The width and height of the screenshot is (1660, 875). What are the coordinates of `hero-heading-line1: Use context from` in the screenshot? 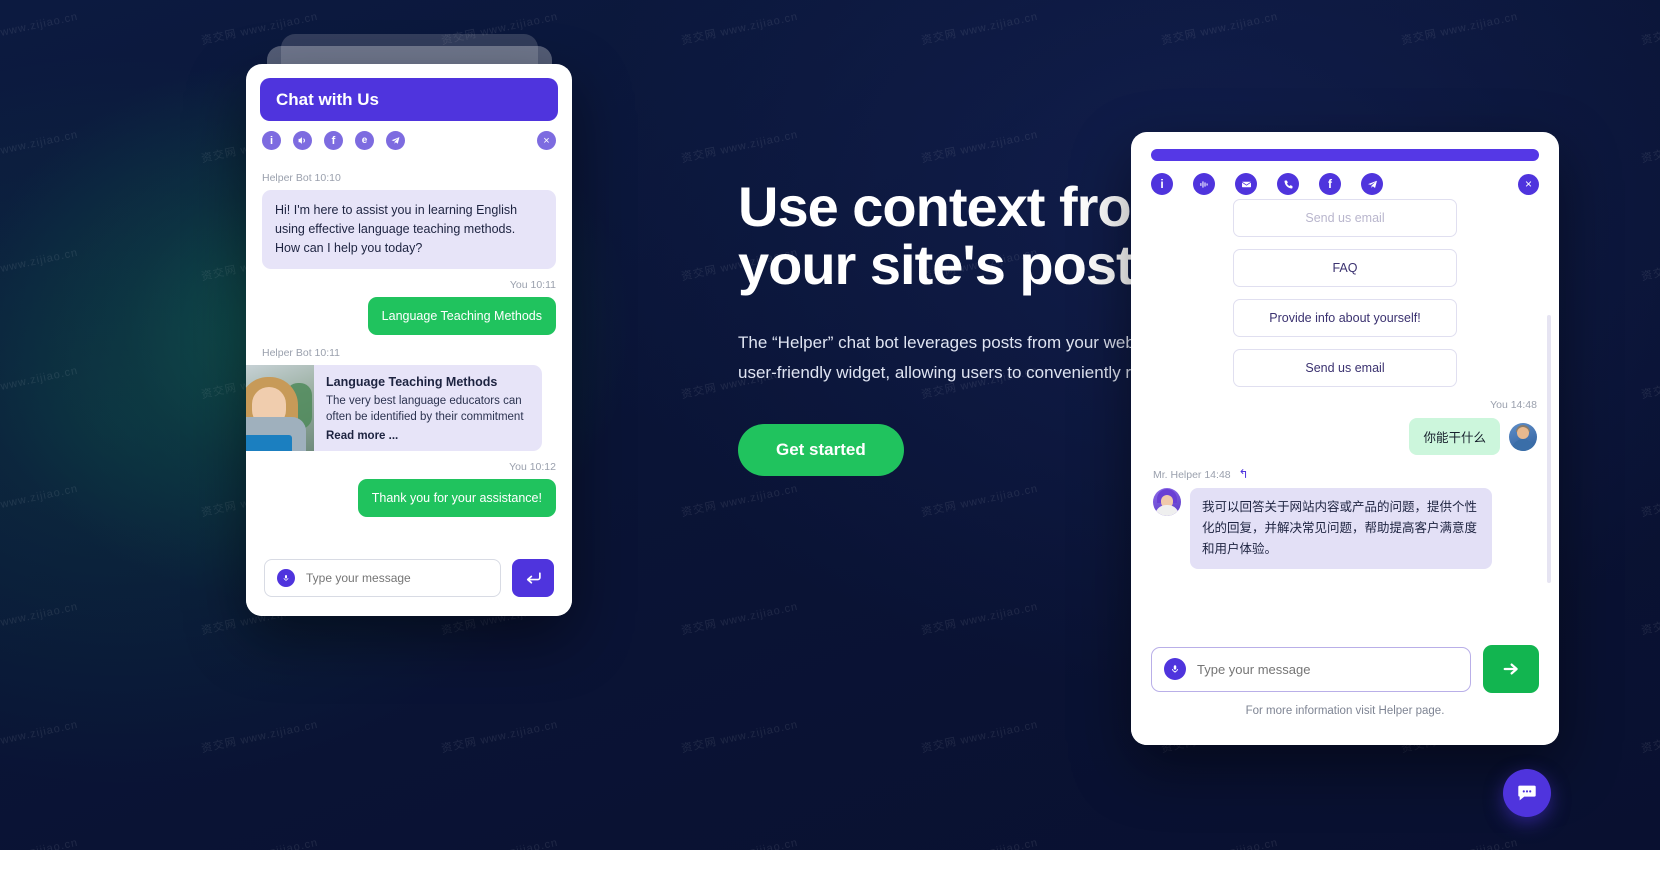 It's located at (959, 206).